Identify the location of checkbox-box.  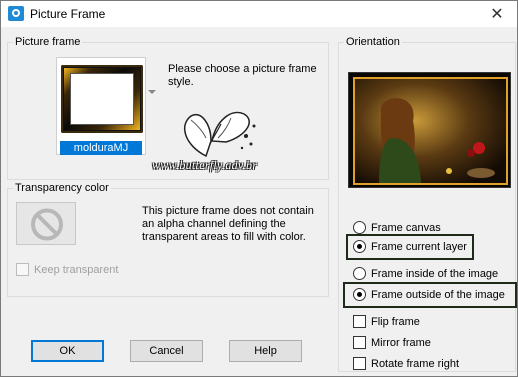
(22, 269).